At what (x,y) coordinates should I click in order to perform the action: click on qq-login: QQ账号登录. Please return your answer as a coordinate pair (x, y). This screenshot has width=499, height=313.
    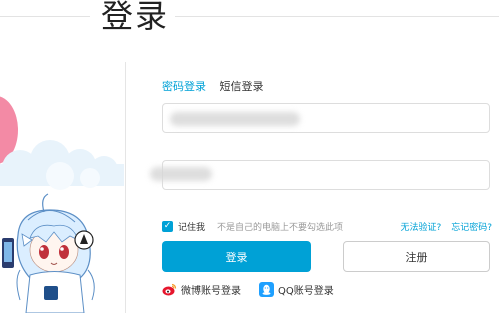
    Looking at the image, I should click on (296, 289).